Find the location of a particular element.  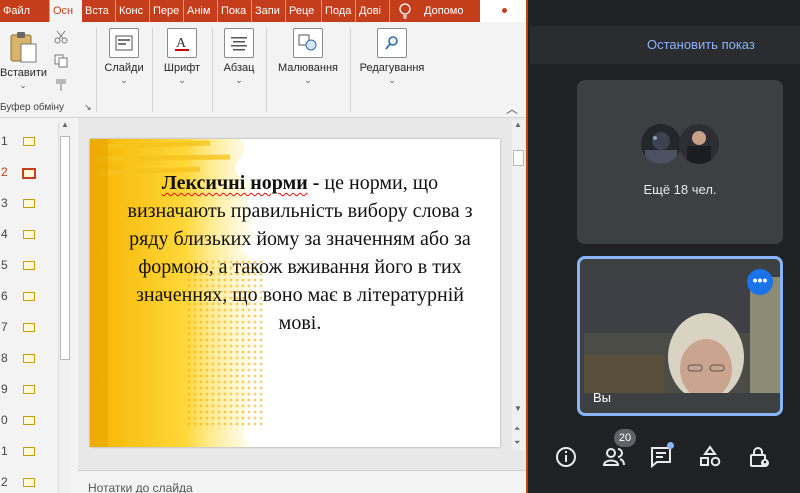

drawing-button: Малювання ⌄ is located at coordinates (308, 57).